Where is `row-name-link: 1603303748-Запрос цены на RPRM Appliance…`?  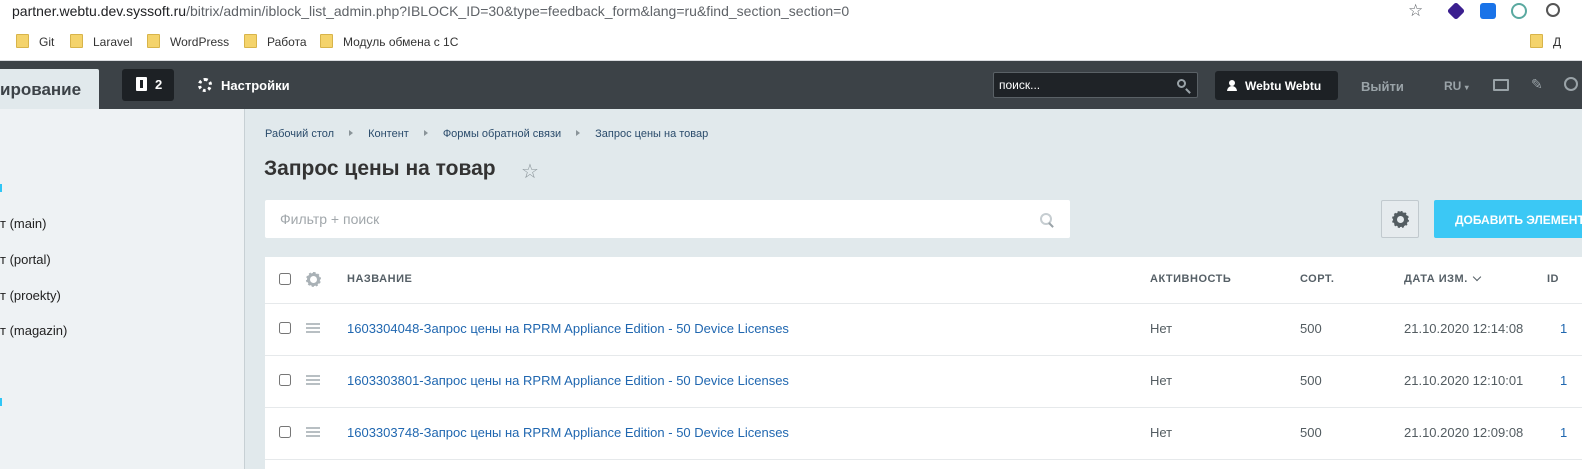 row-name-link: 1603303748-Запрос цены на RPRM Appliance… is located at coordinates (568, 432).